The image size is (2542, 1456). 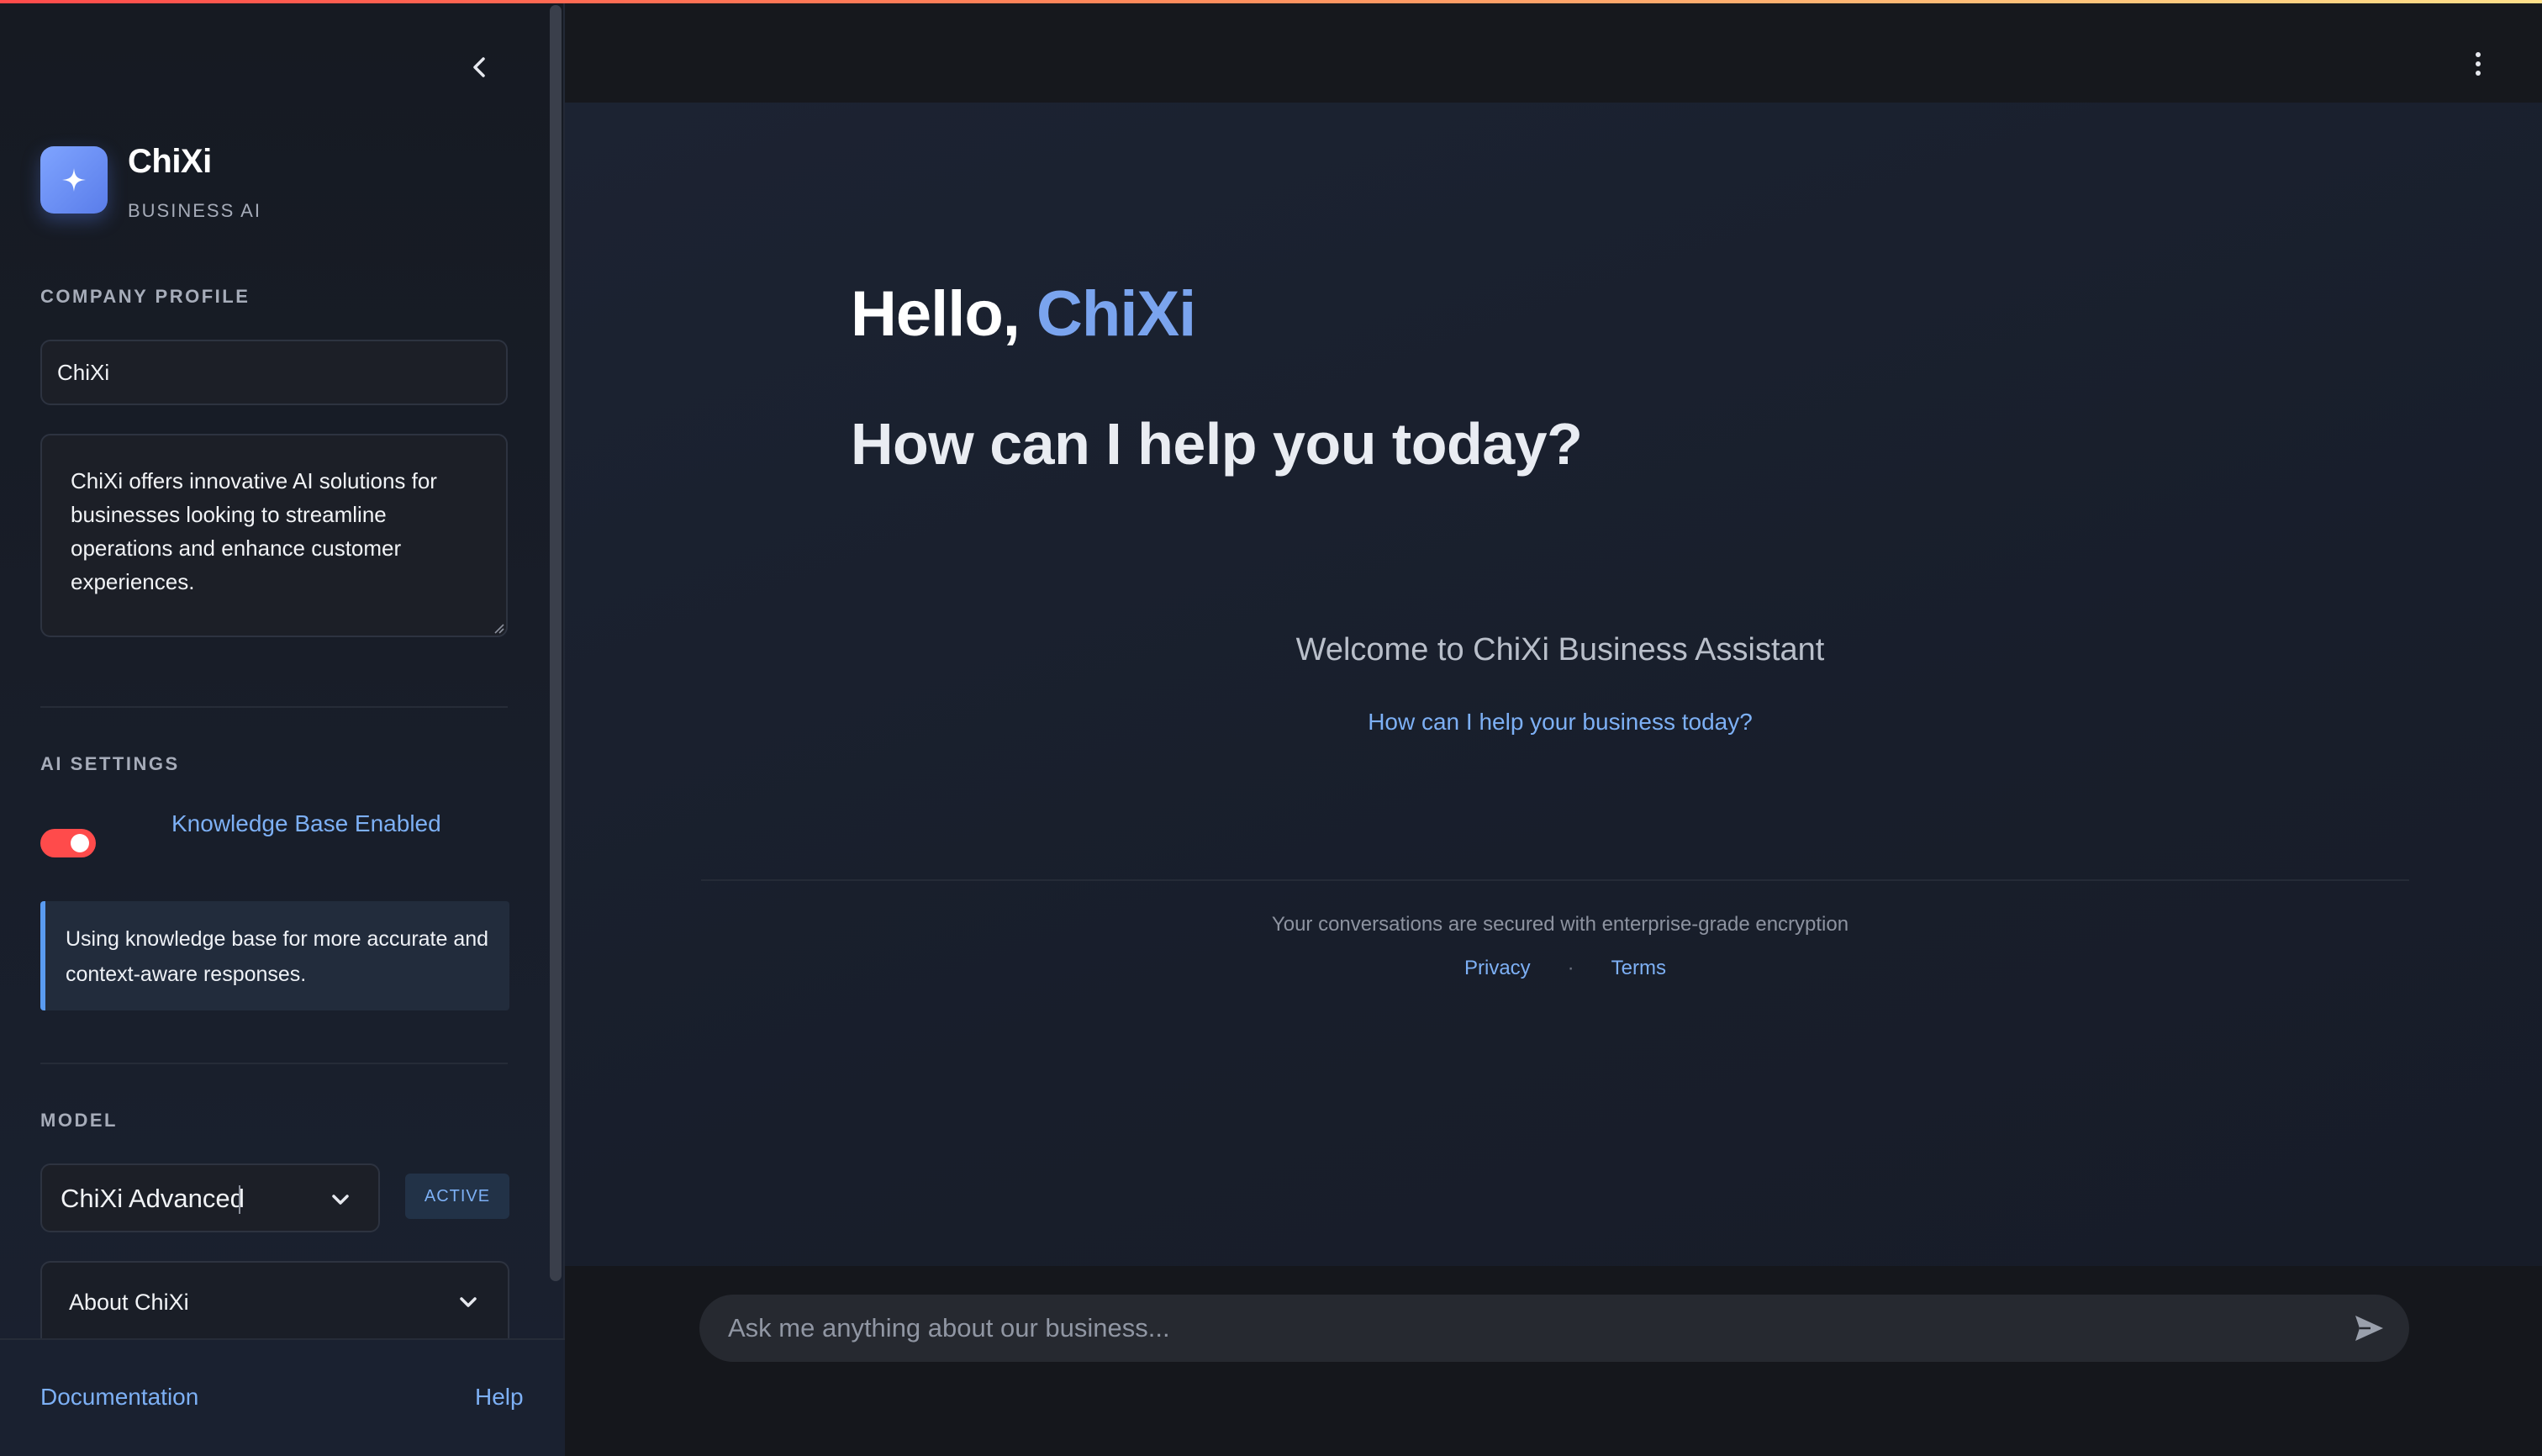 What do you see at coordinates (457, 1196) in the screenshot?
I see `model-status-badge: ACTIVE` at bounding box center [457, 1196].